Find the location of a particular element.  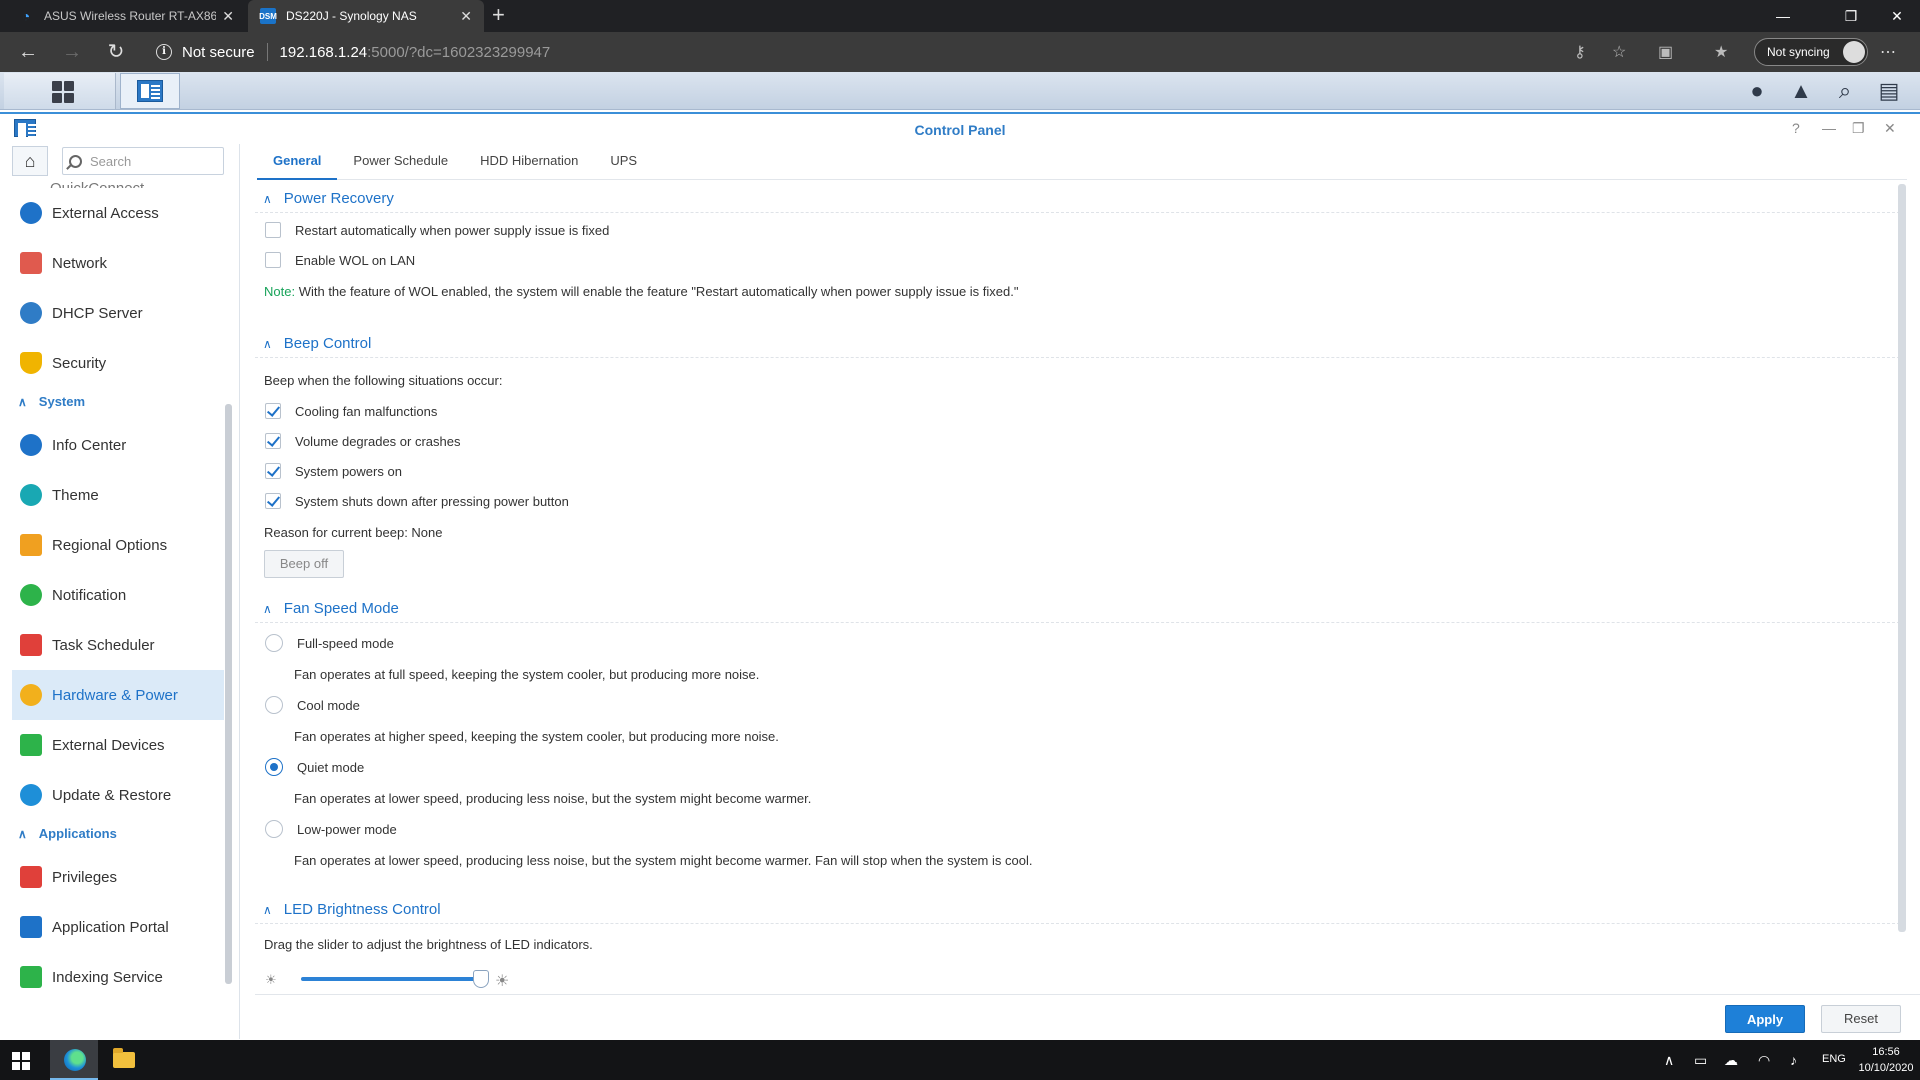

sidebar-item-task-scheduler: Task Scheduler is located at coordinates (118, 645).